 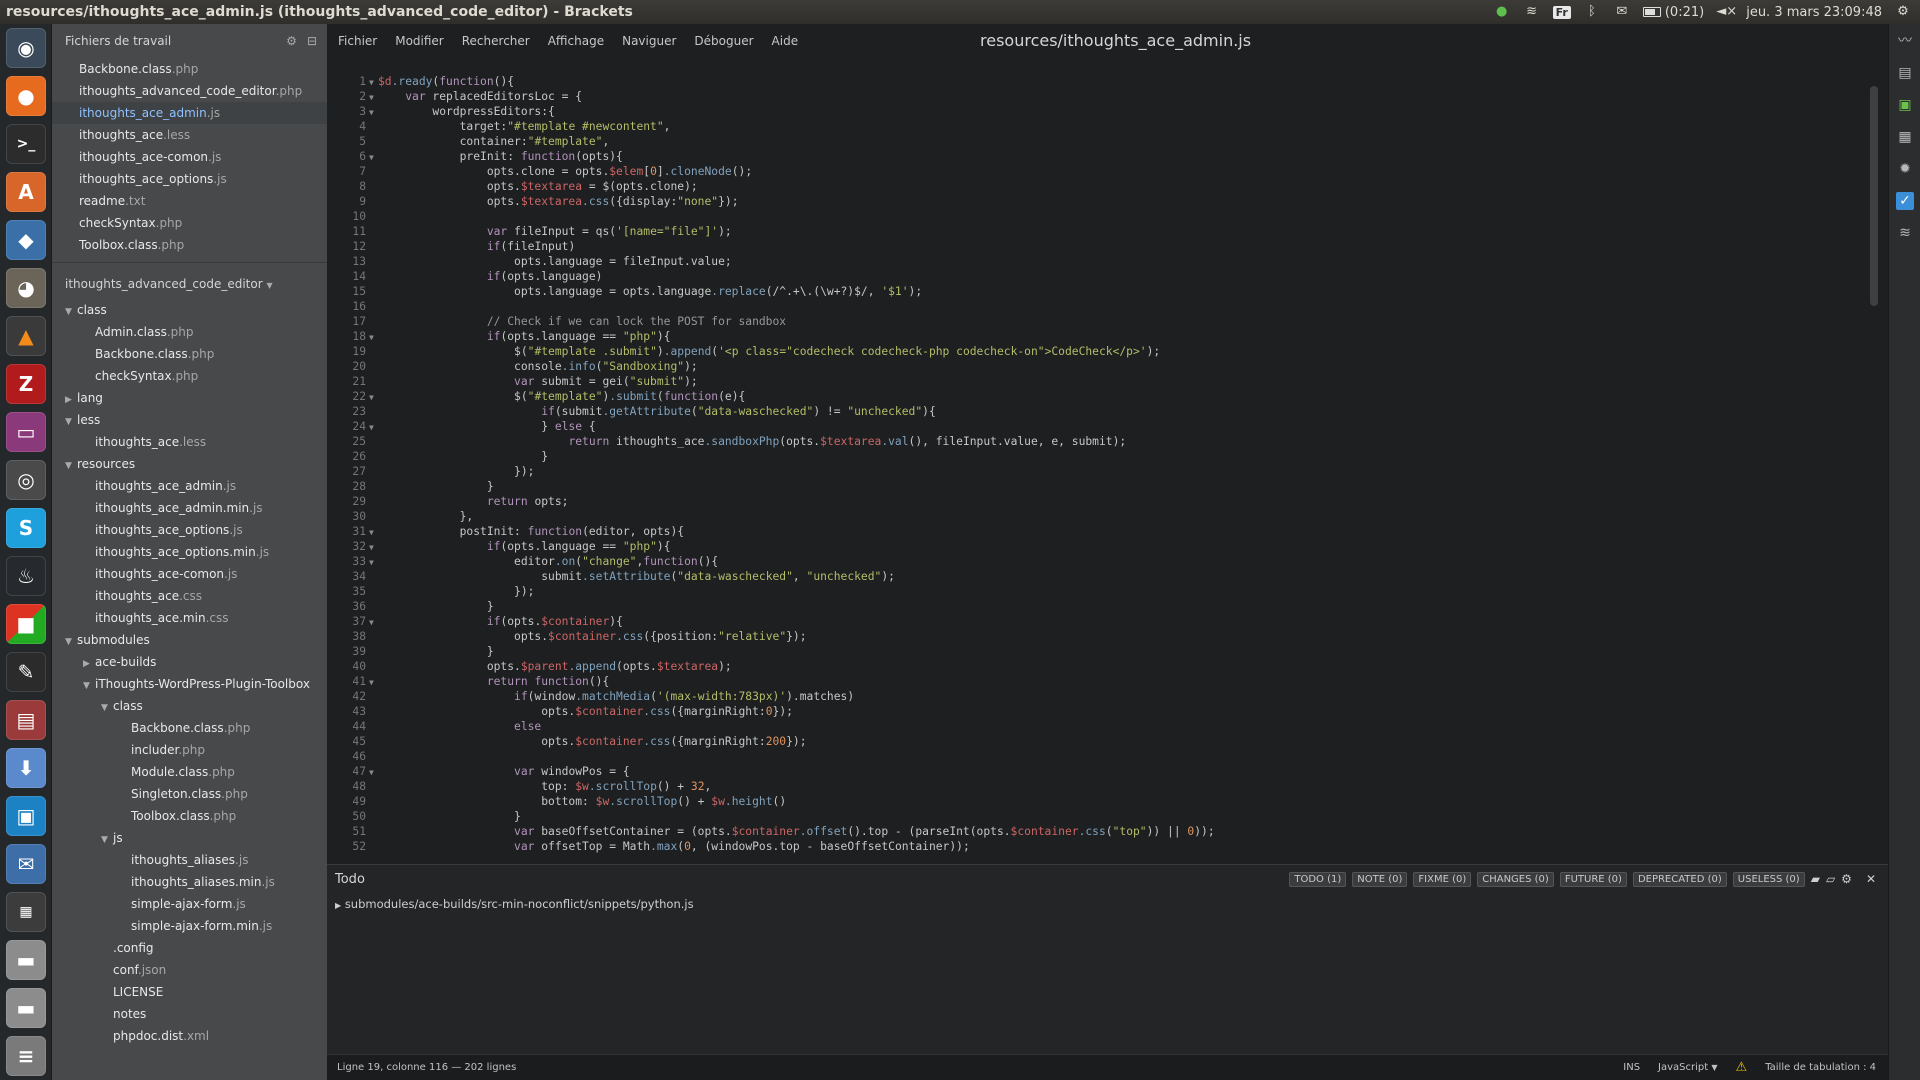 What do you see at coordinates (1742, 1067) in the screenshot?
I see `warning-icon: ⚠` at bounding box center [1742, 1067].